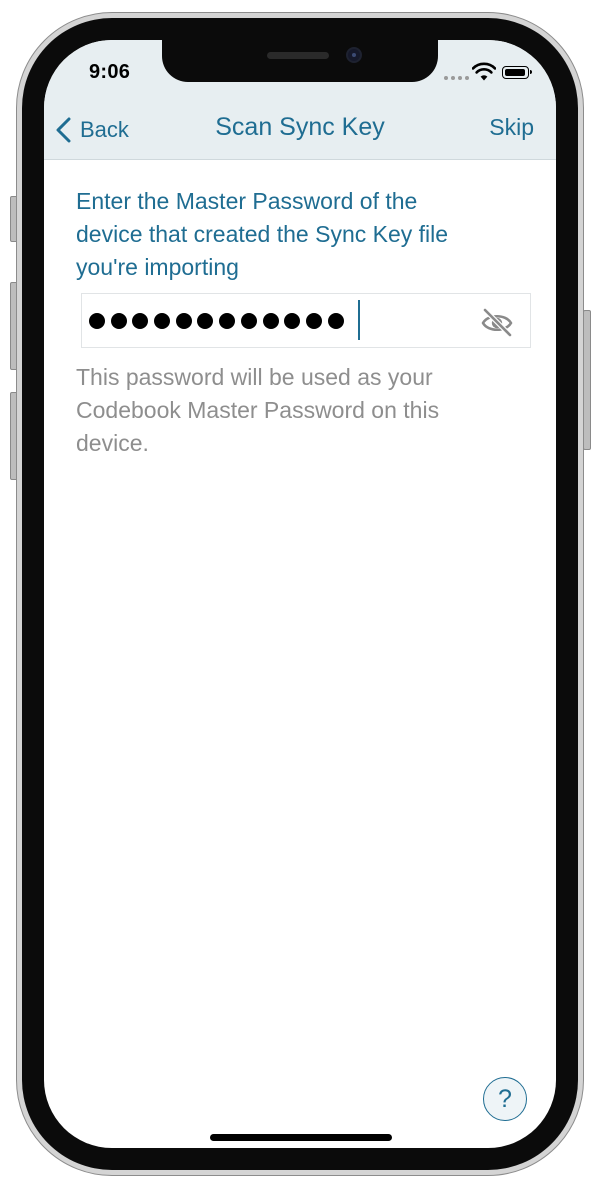 The image size is (600, 1188). I want to click on prompt-line: device that created the Sync Key file, so click(262, 234).